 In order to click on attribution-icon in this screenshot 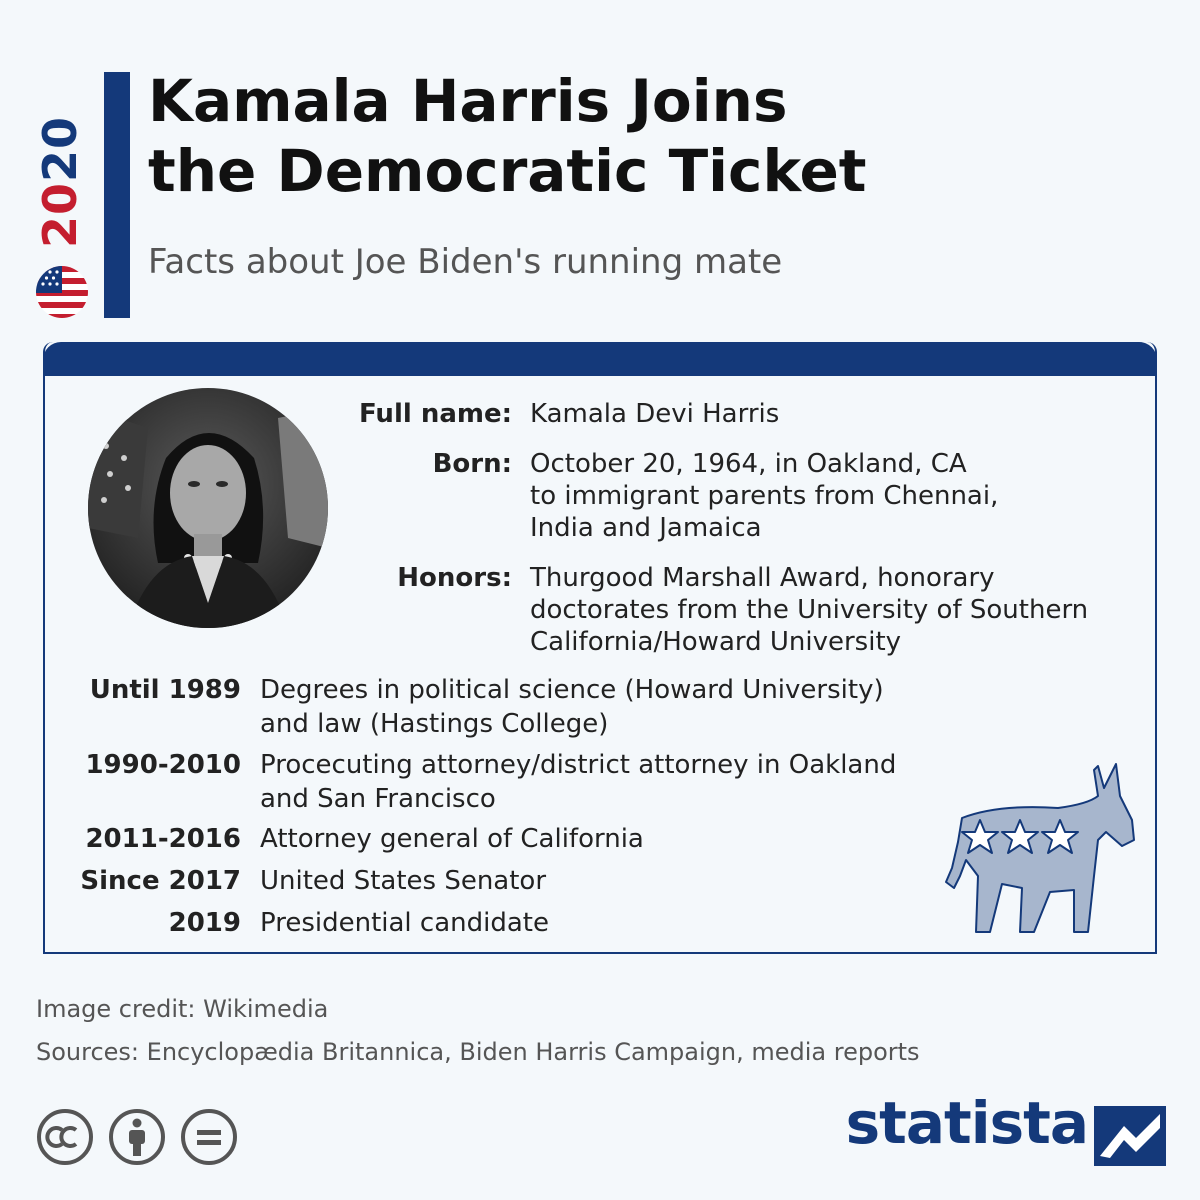, I will do `click(137, 1137)`.